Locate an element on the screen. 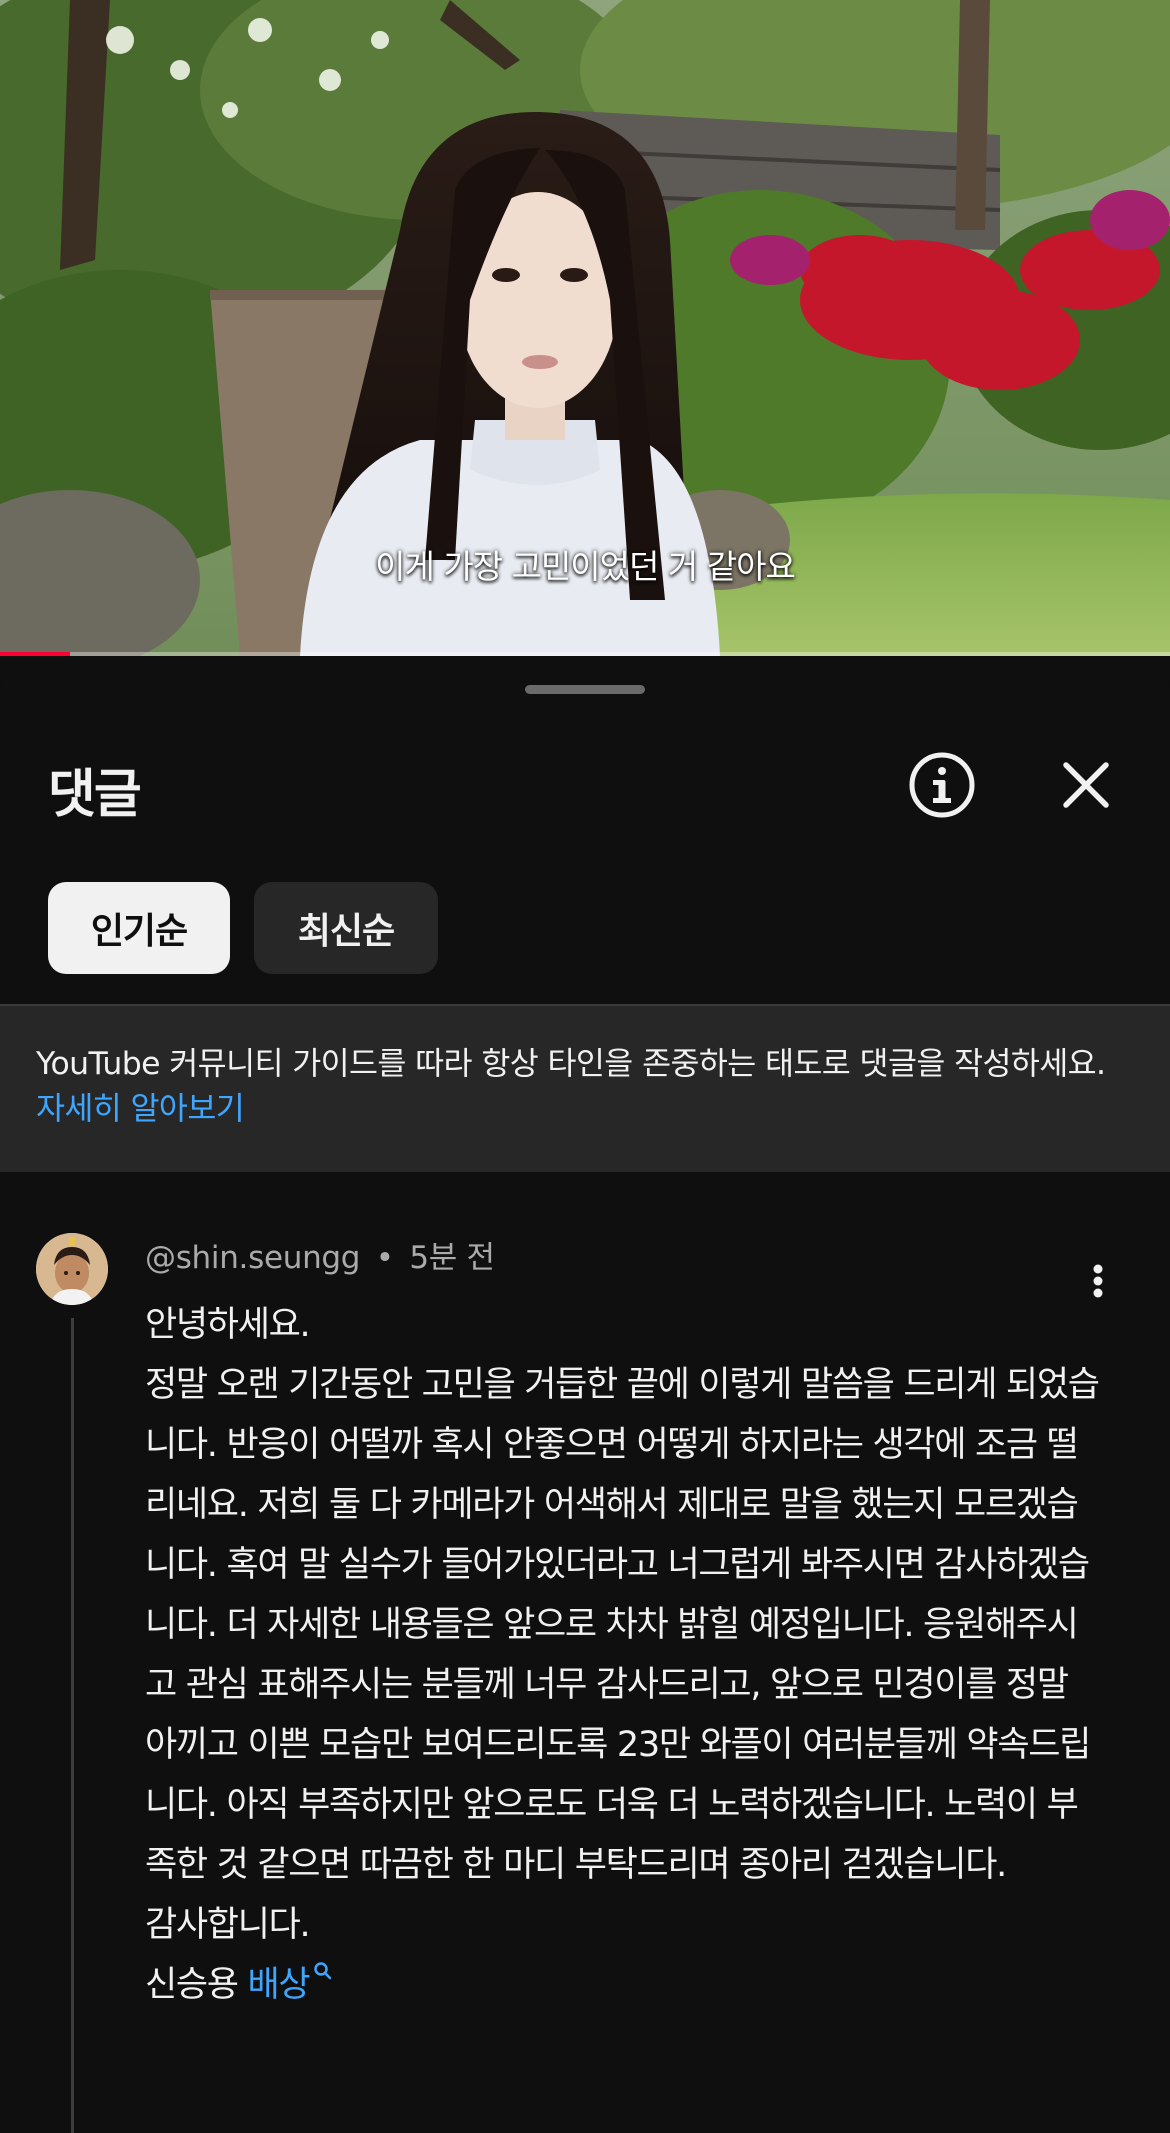 Image resolution: width=1170 pixels, height=2133 pixels. comment-time: 5분 전 is located at coordinates (452, 1258).